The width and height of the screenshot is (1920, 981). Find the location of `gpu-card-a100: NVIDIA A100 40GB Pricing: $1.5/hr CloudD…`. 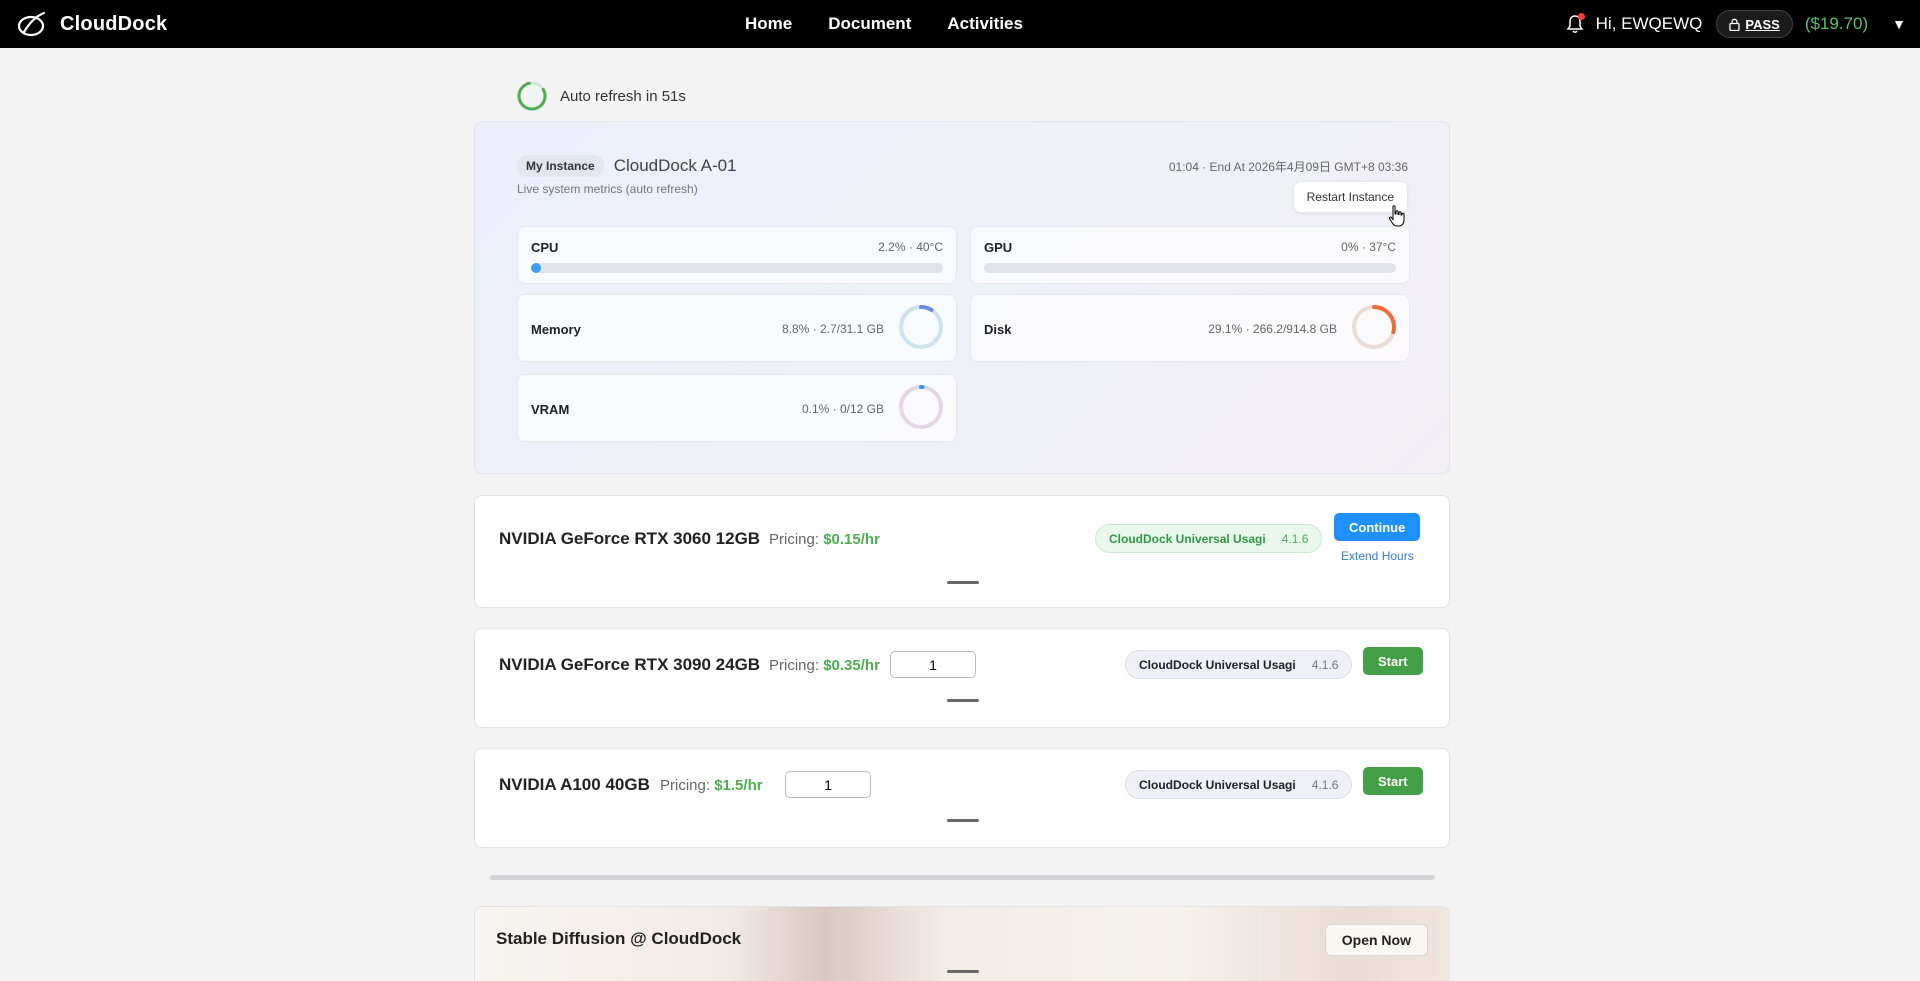

gpu-card-a100: NVIDIA A100 40GB Pricing: $1.5/hr CloudD… is located at coordinates (962, 798).